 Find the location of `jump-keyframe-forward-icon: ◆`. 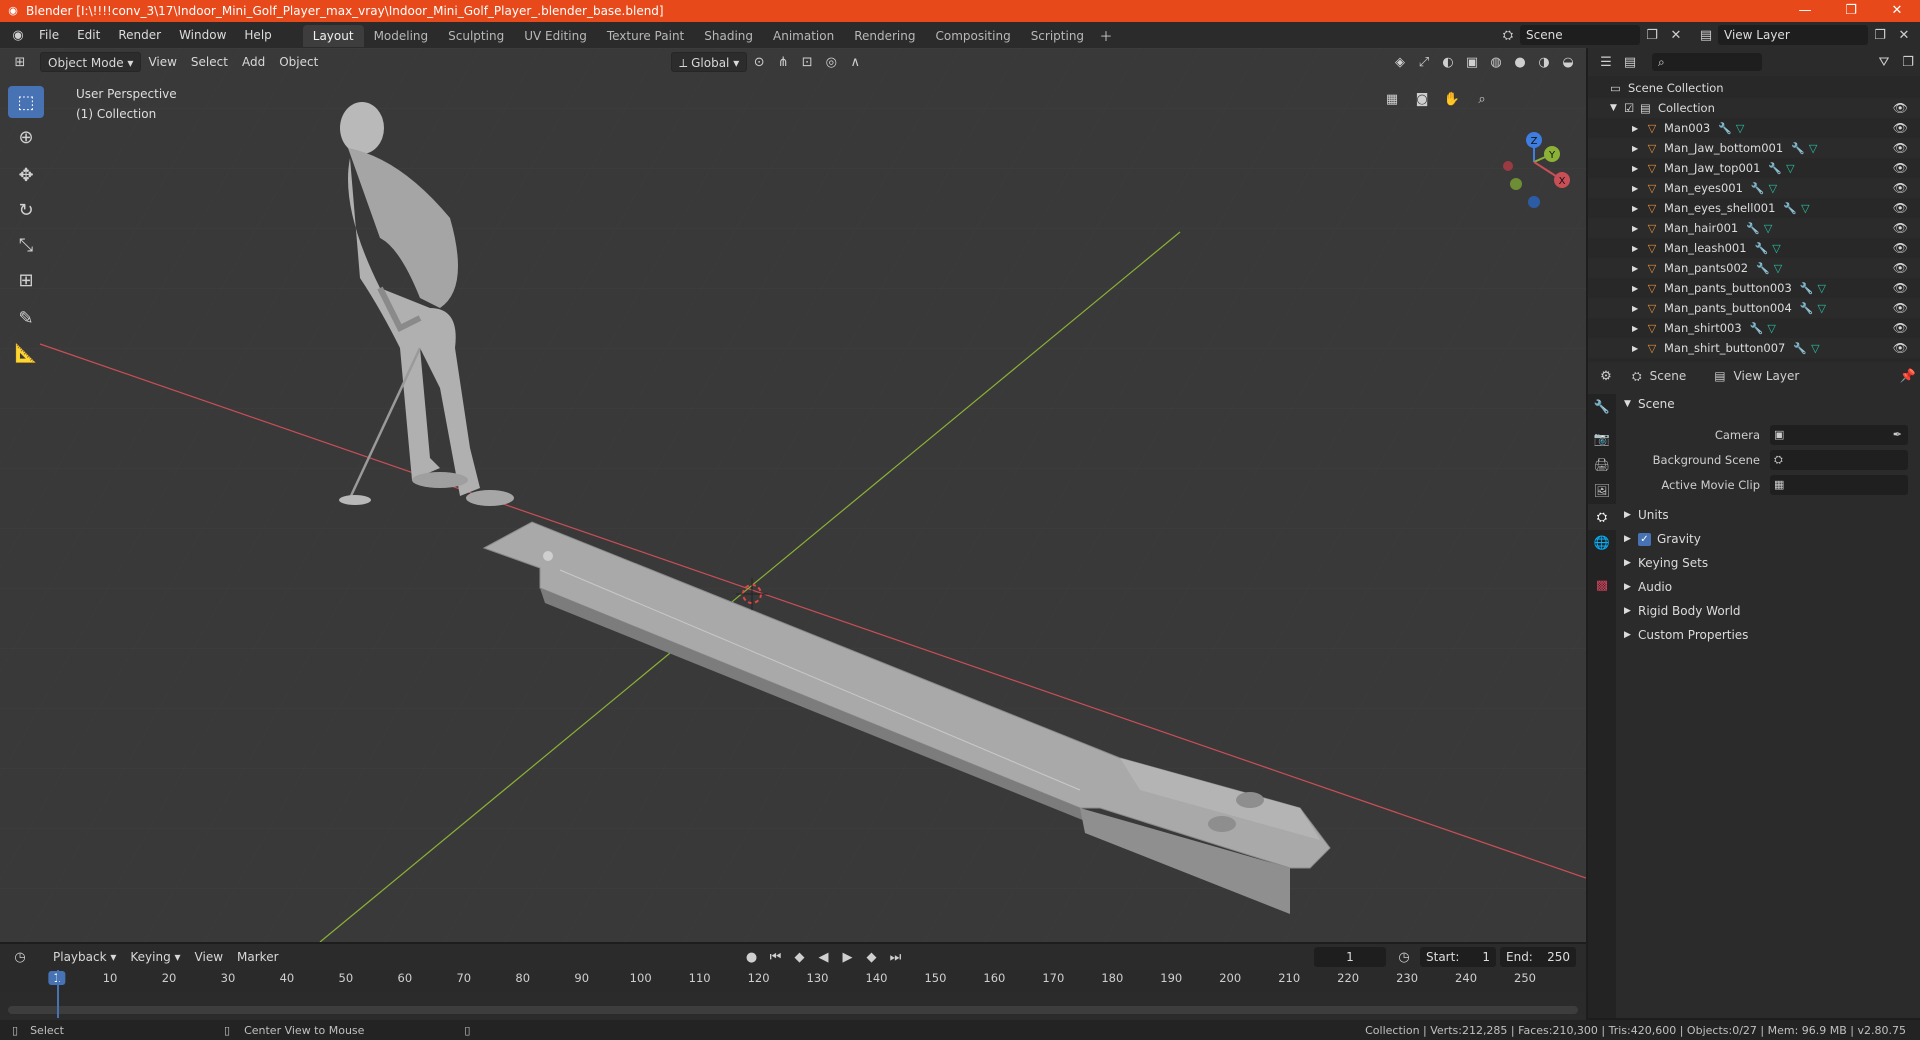

jump-keyframe-forward-icon: ◆ is located at coordinates (872, 957).